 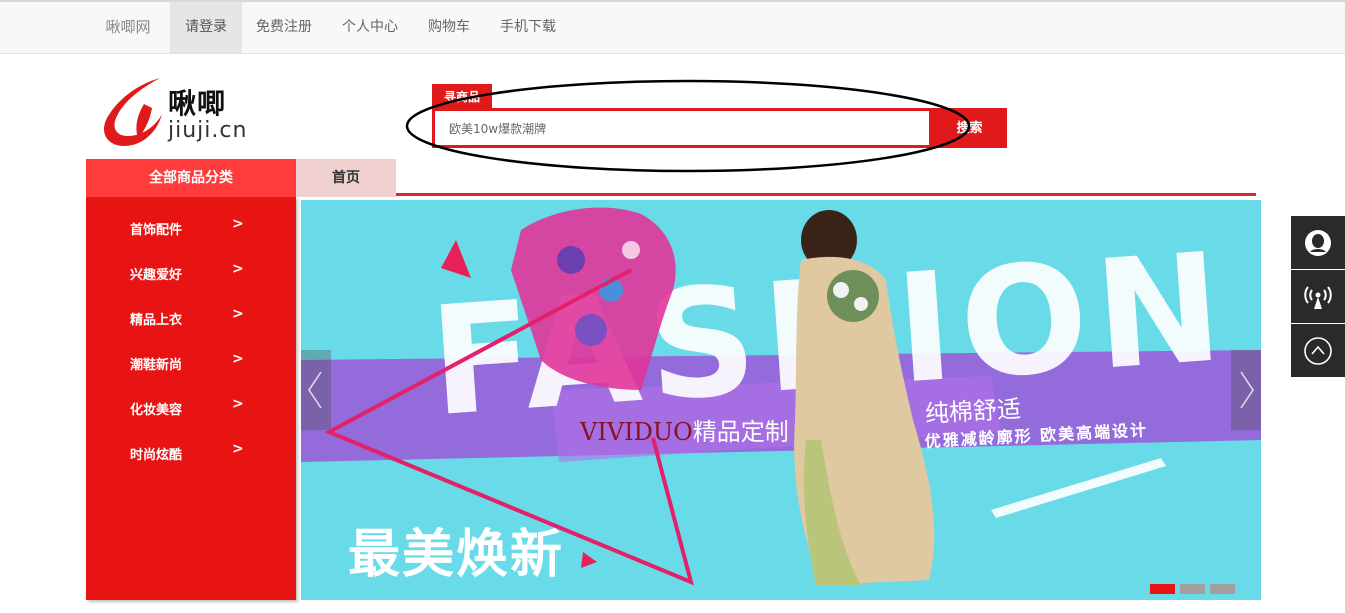 What do you see at coordinates (156, 320) in the screenshot?
I see `category-label: 精品上衣` at bounding box center [156, 320].